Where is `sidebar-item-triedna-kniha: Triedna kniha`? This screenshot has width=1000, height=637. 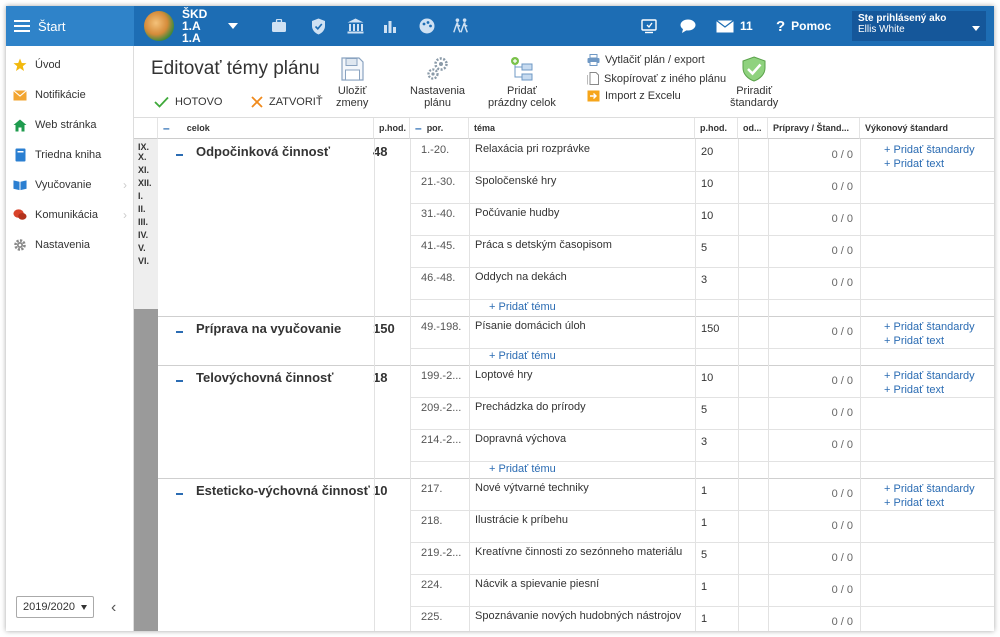
sidebar-item-triedna-kniha: Triedna kniha is located at coordinates (69, 155).